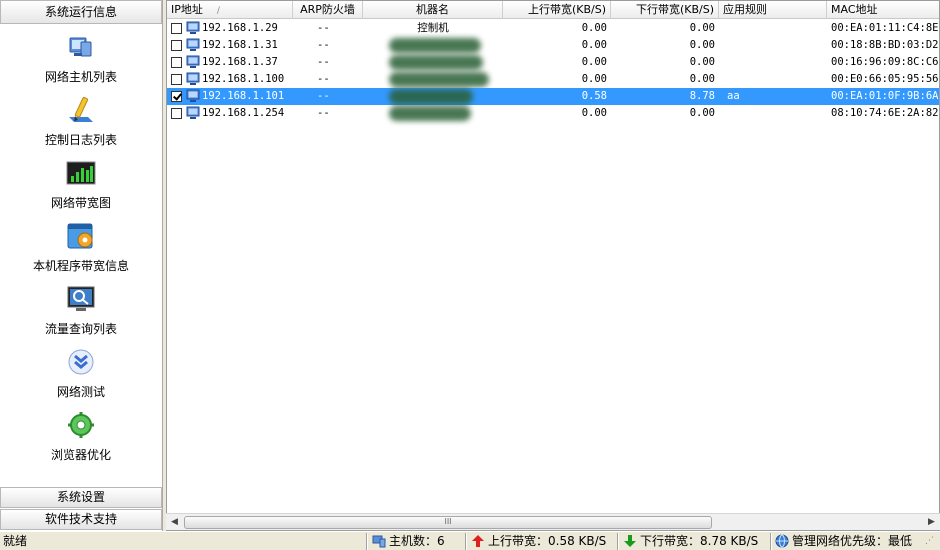 The height and width of the screenshot is (550, 940). Describe the element at coordinates (931, 522) in the screenshot. I see `scroll-right-icon: ▶` at that location.